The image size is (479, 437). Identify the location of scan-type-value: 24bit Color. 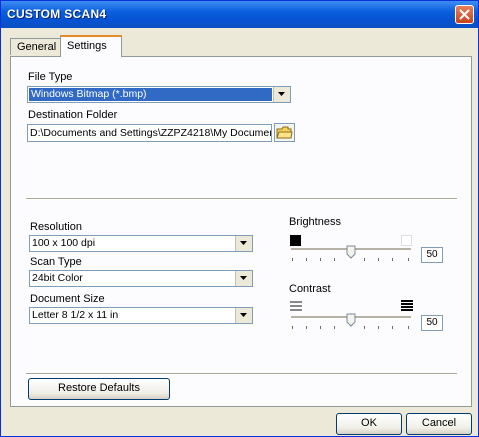
(57, 278).